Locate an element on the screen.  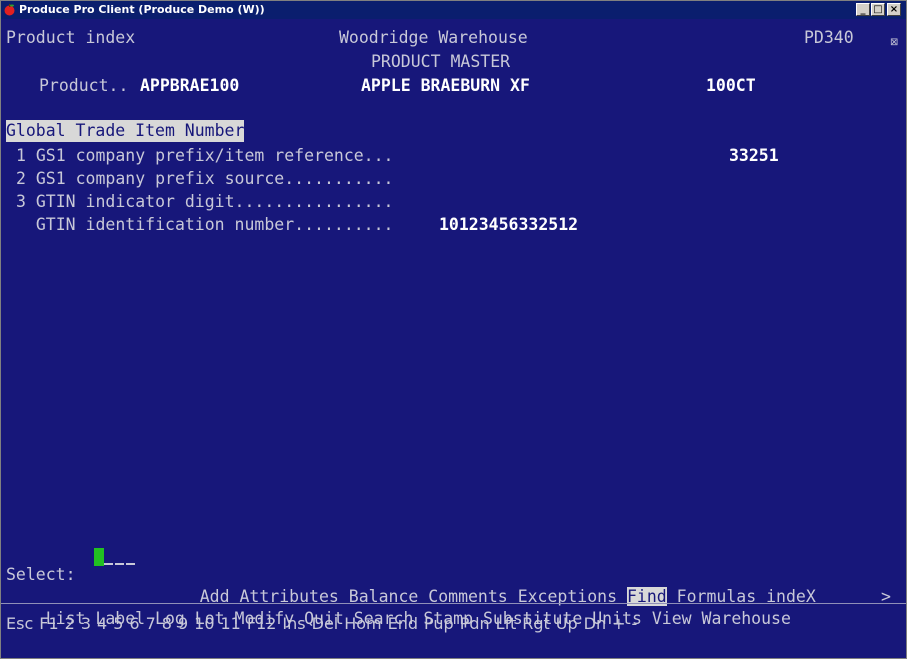
key-f9: 9 is located at coordinates (183, 623).